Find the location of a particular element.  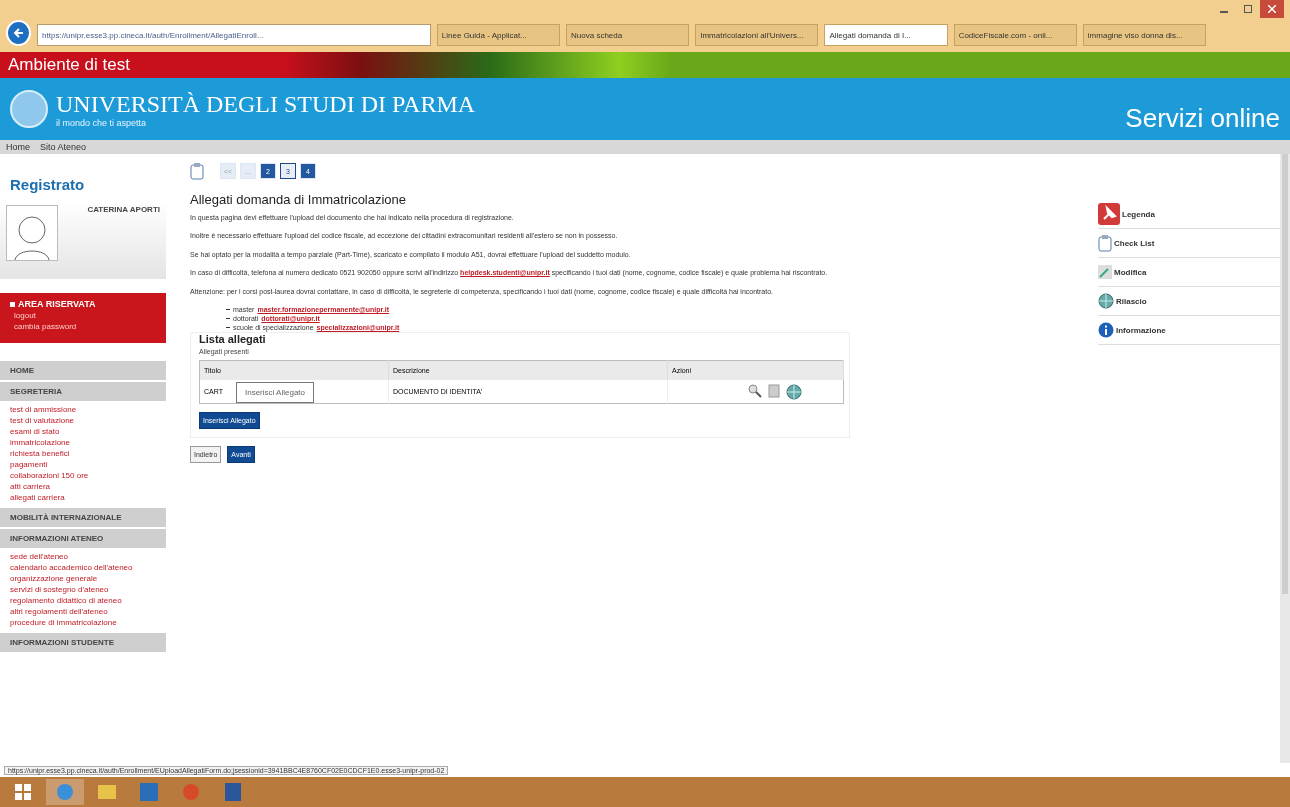

legend-link: Legenda is located at coordinates (1189, 214).